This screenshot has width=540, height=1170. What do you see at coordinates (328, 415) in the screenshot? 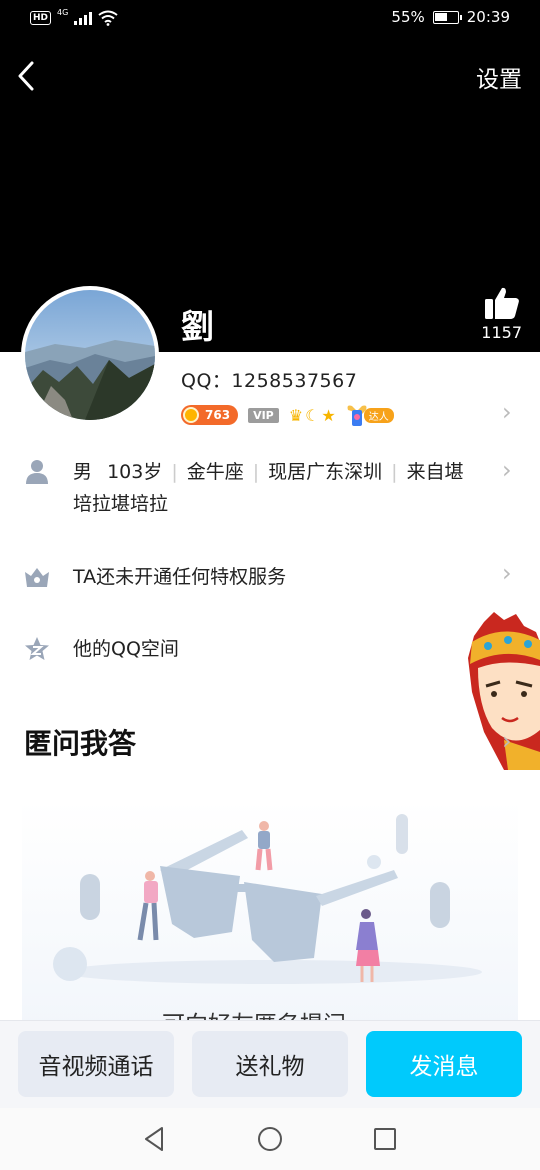
I see `star-level-icon: ★` at bounding box center [328, 415].